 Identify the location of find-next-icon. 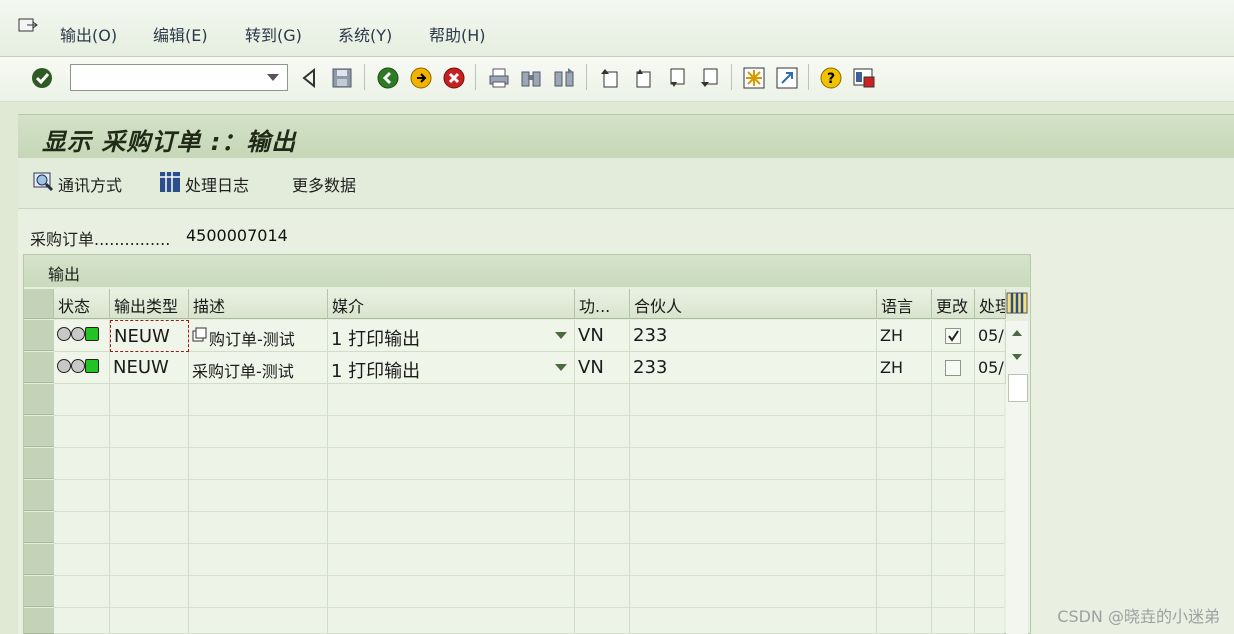
(564, 78).